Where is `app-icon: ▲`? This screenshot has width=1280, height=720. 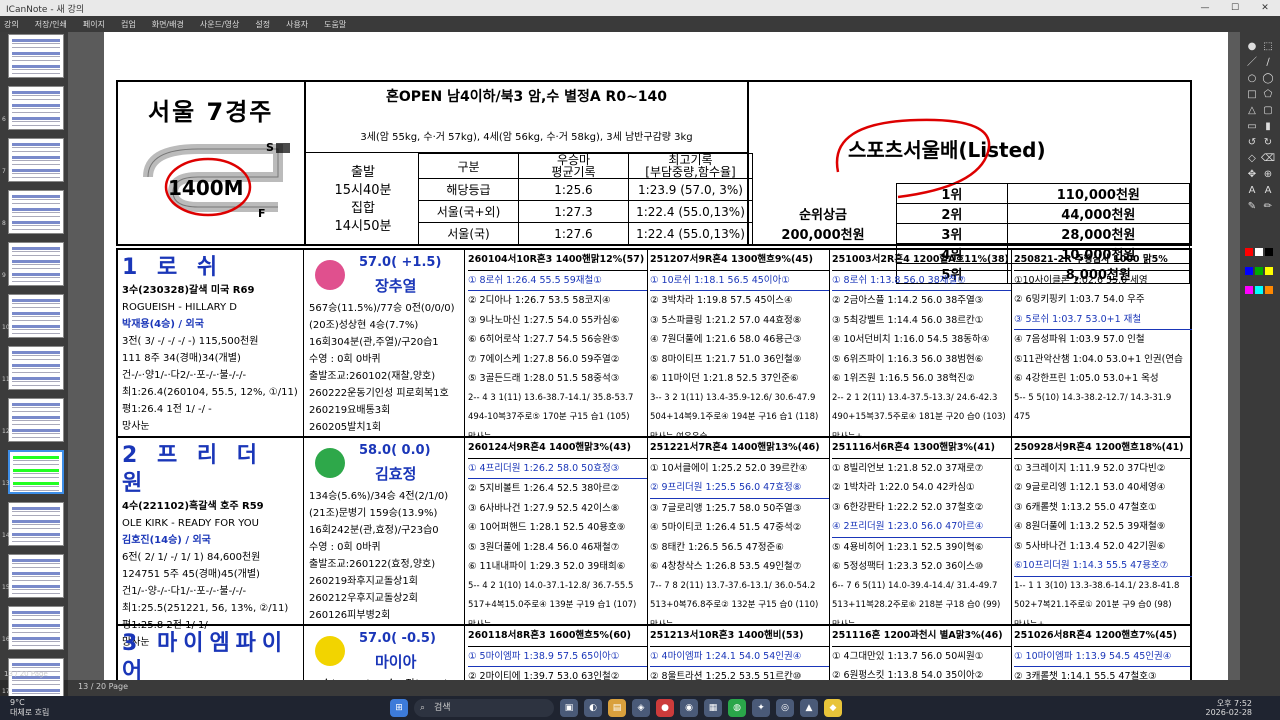 app-icon: ▲ is located at coordinates (809, 708).